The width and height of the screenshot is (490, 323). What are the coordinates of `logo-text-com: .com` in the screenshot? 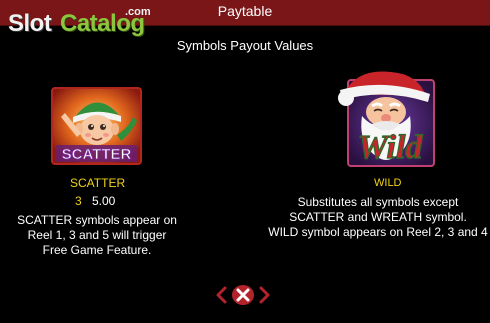 It's located at (138, 12).